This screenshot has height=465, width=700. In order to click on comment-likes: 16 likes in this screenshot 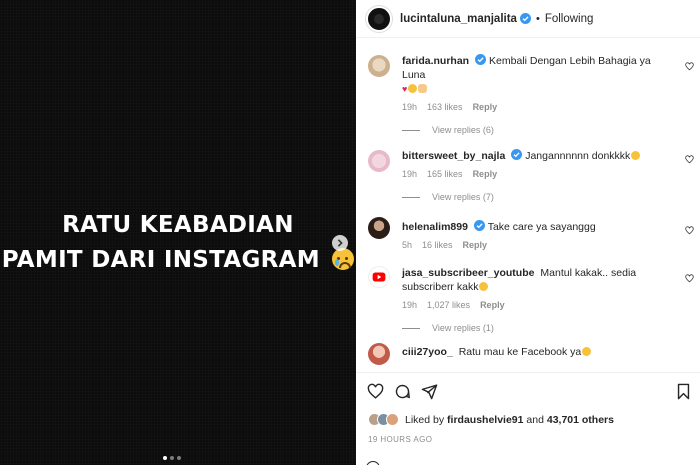, I will do `click(437, 245)`.